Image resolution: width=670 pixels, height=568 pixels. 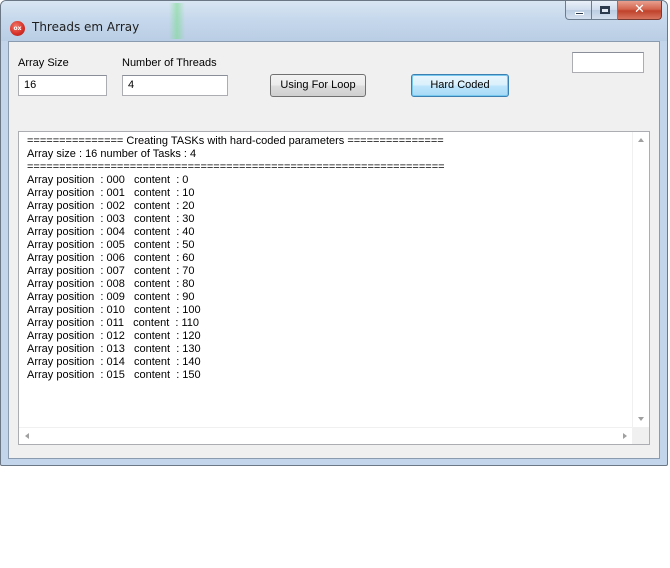 What do you see at coordinates (640, 279) in the screenshot?
I see `vertical-scrollbar` at bounding box center [640, 279].